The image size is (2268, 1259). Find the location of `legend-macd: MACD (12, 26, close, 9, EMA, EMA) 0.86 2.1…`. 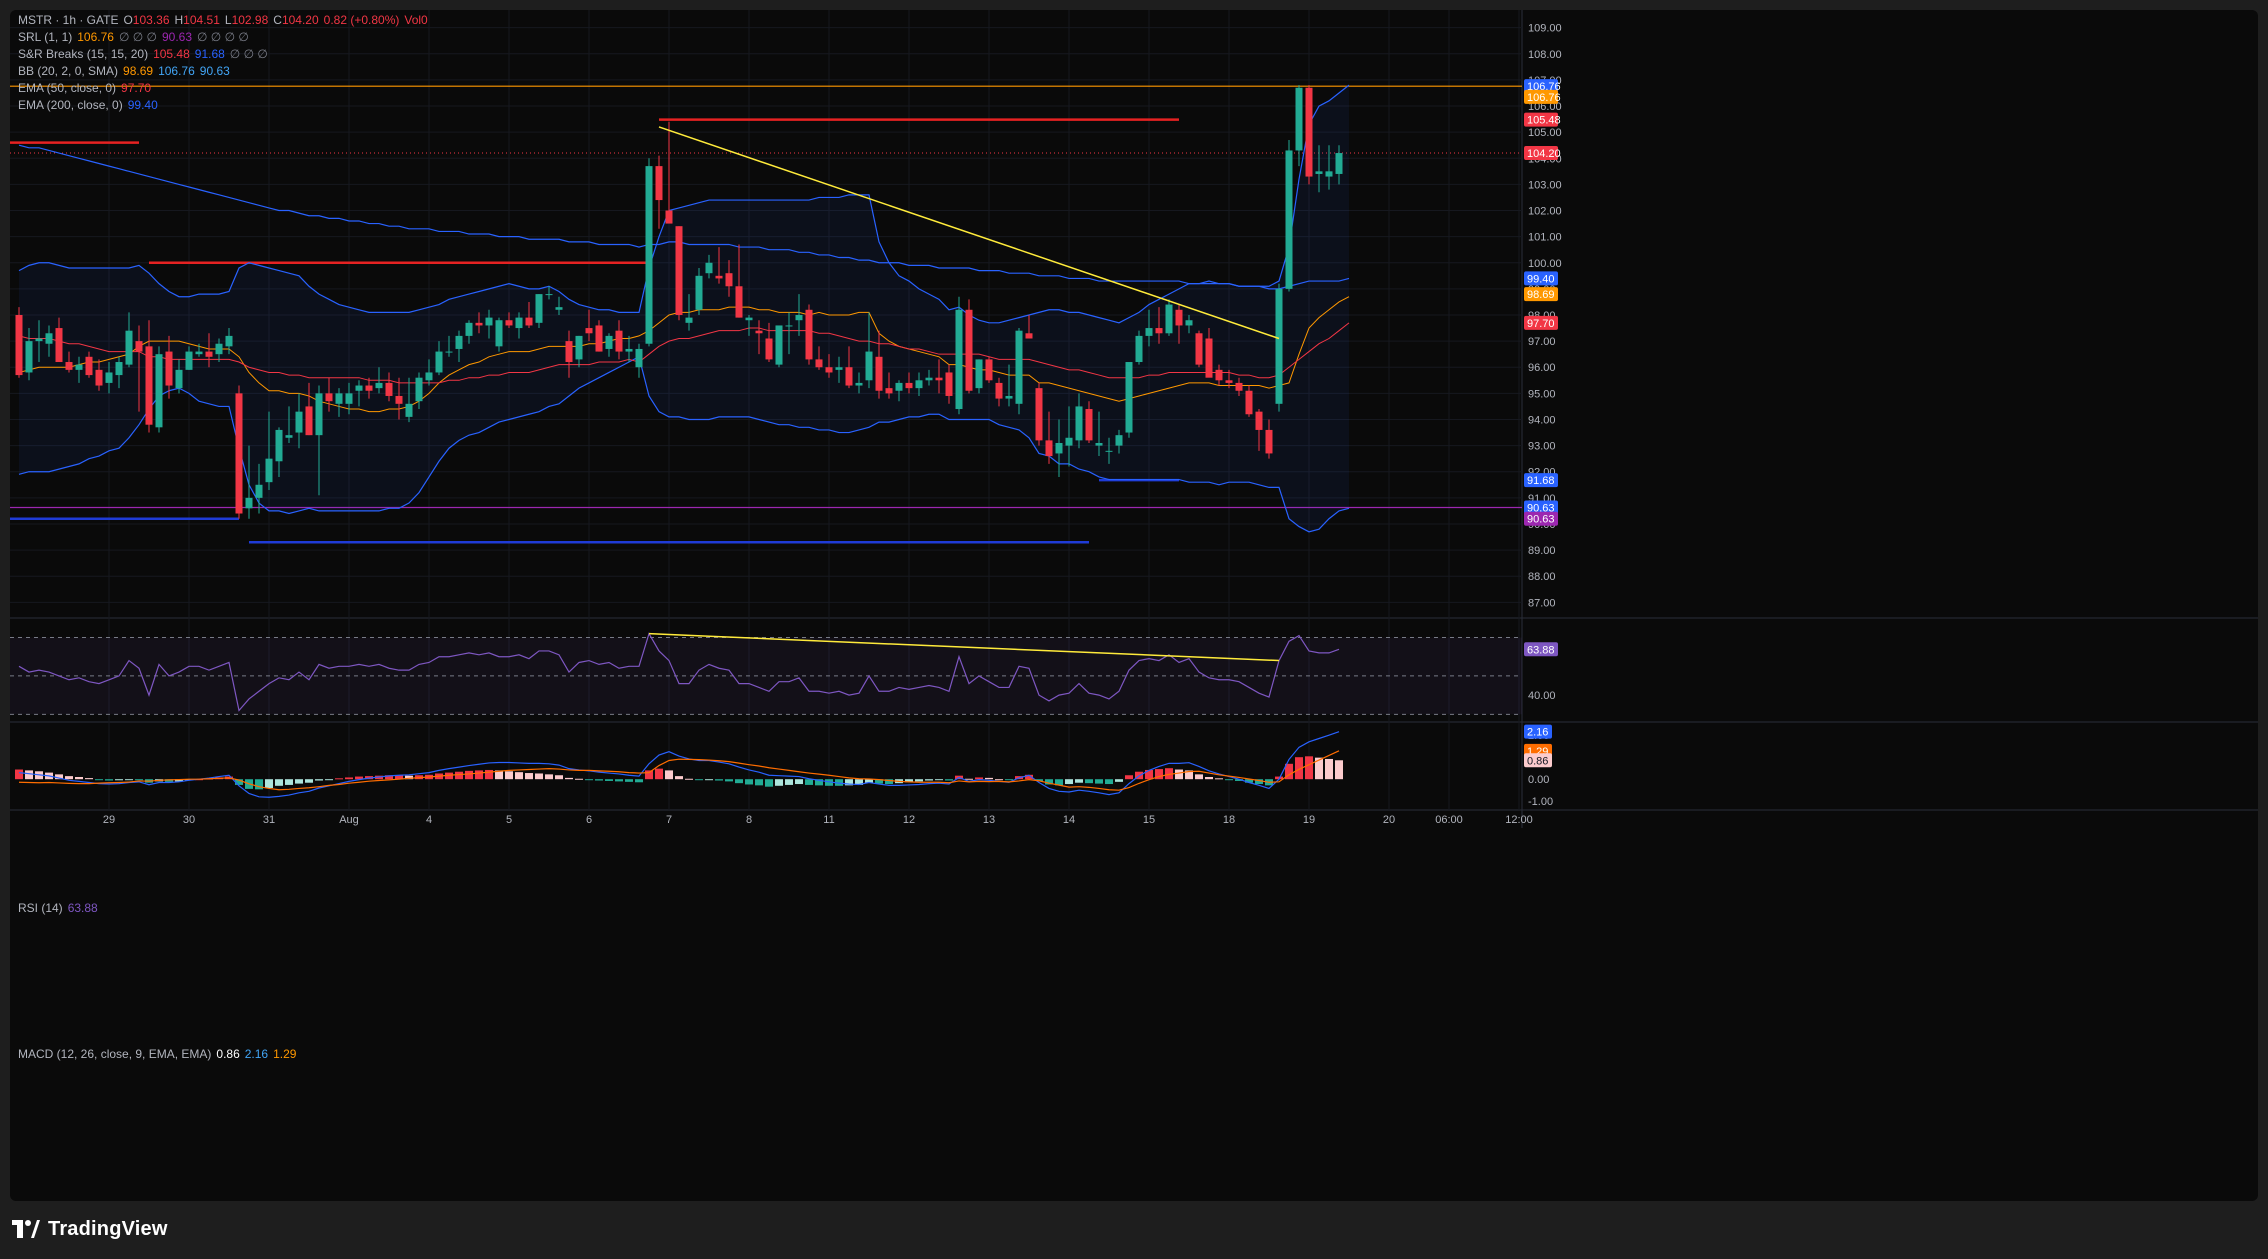

legend-macd: MACD (12, 26, close, 9, EMA, EMA) 0.86 2.1… is located at coordinates (159, 1054).